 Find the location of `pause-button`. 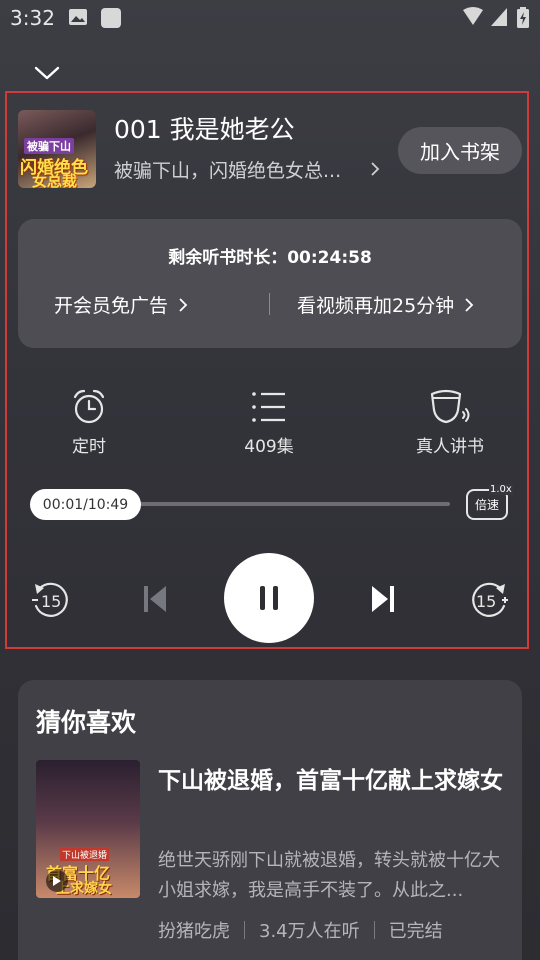

pause-button is located at coordinates (269, 598).